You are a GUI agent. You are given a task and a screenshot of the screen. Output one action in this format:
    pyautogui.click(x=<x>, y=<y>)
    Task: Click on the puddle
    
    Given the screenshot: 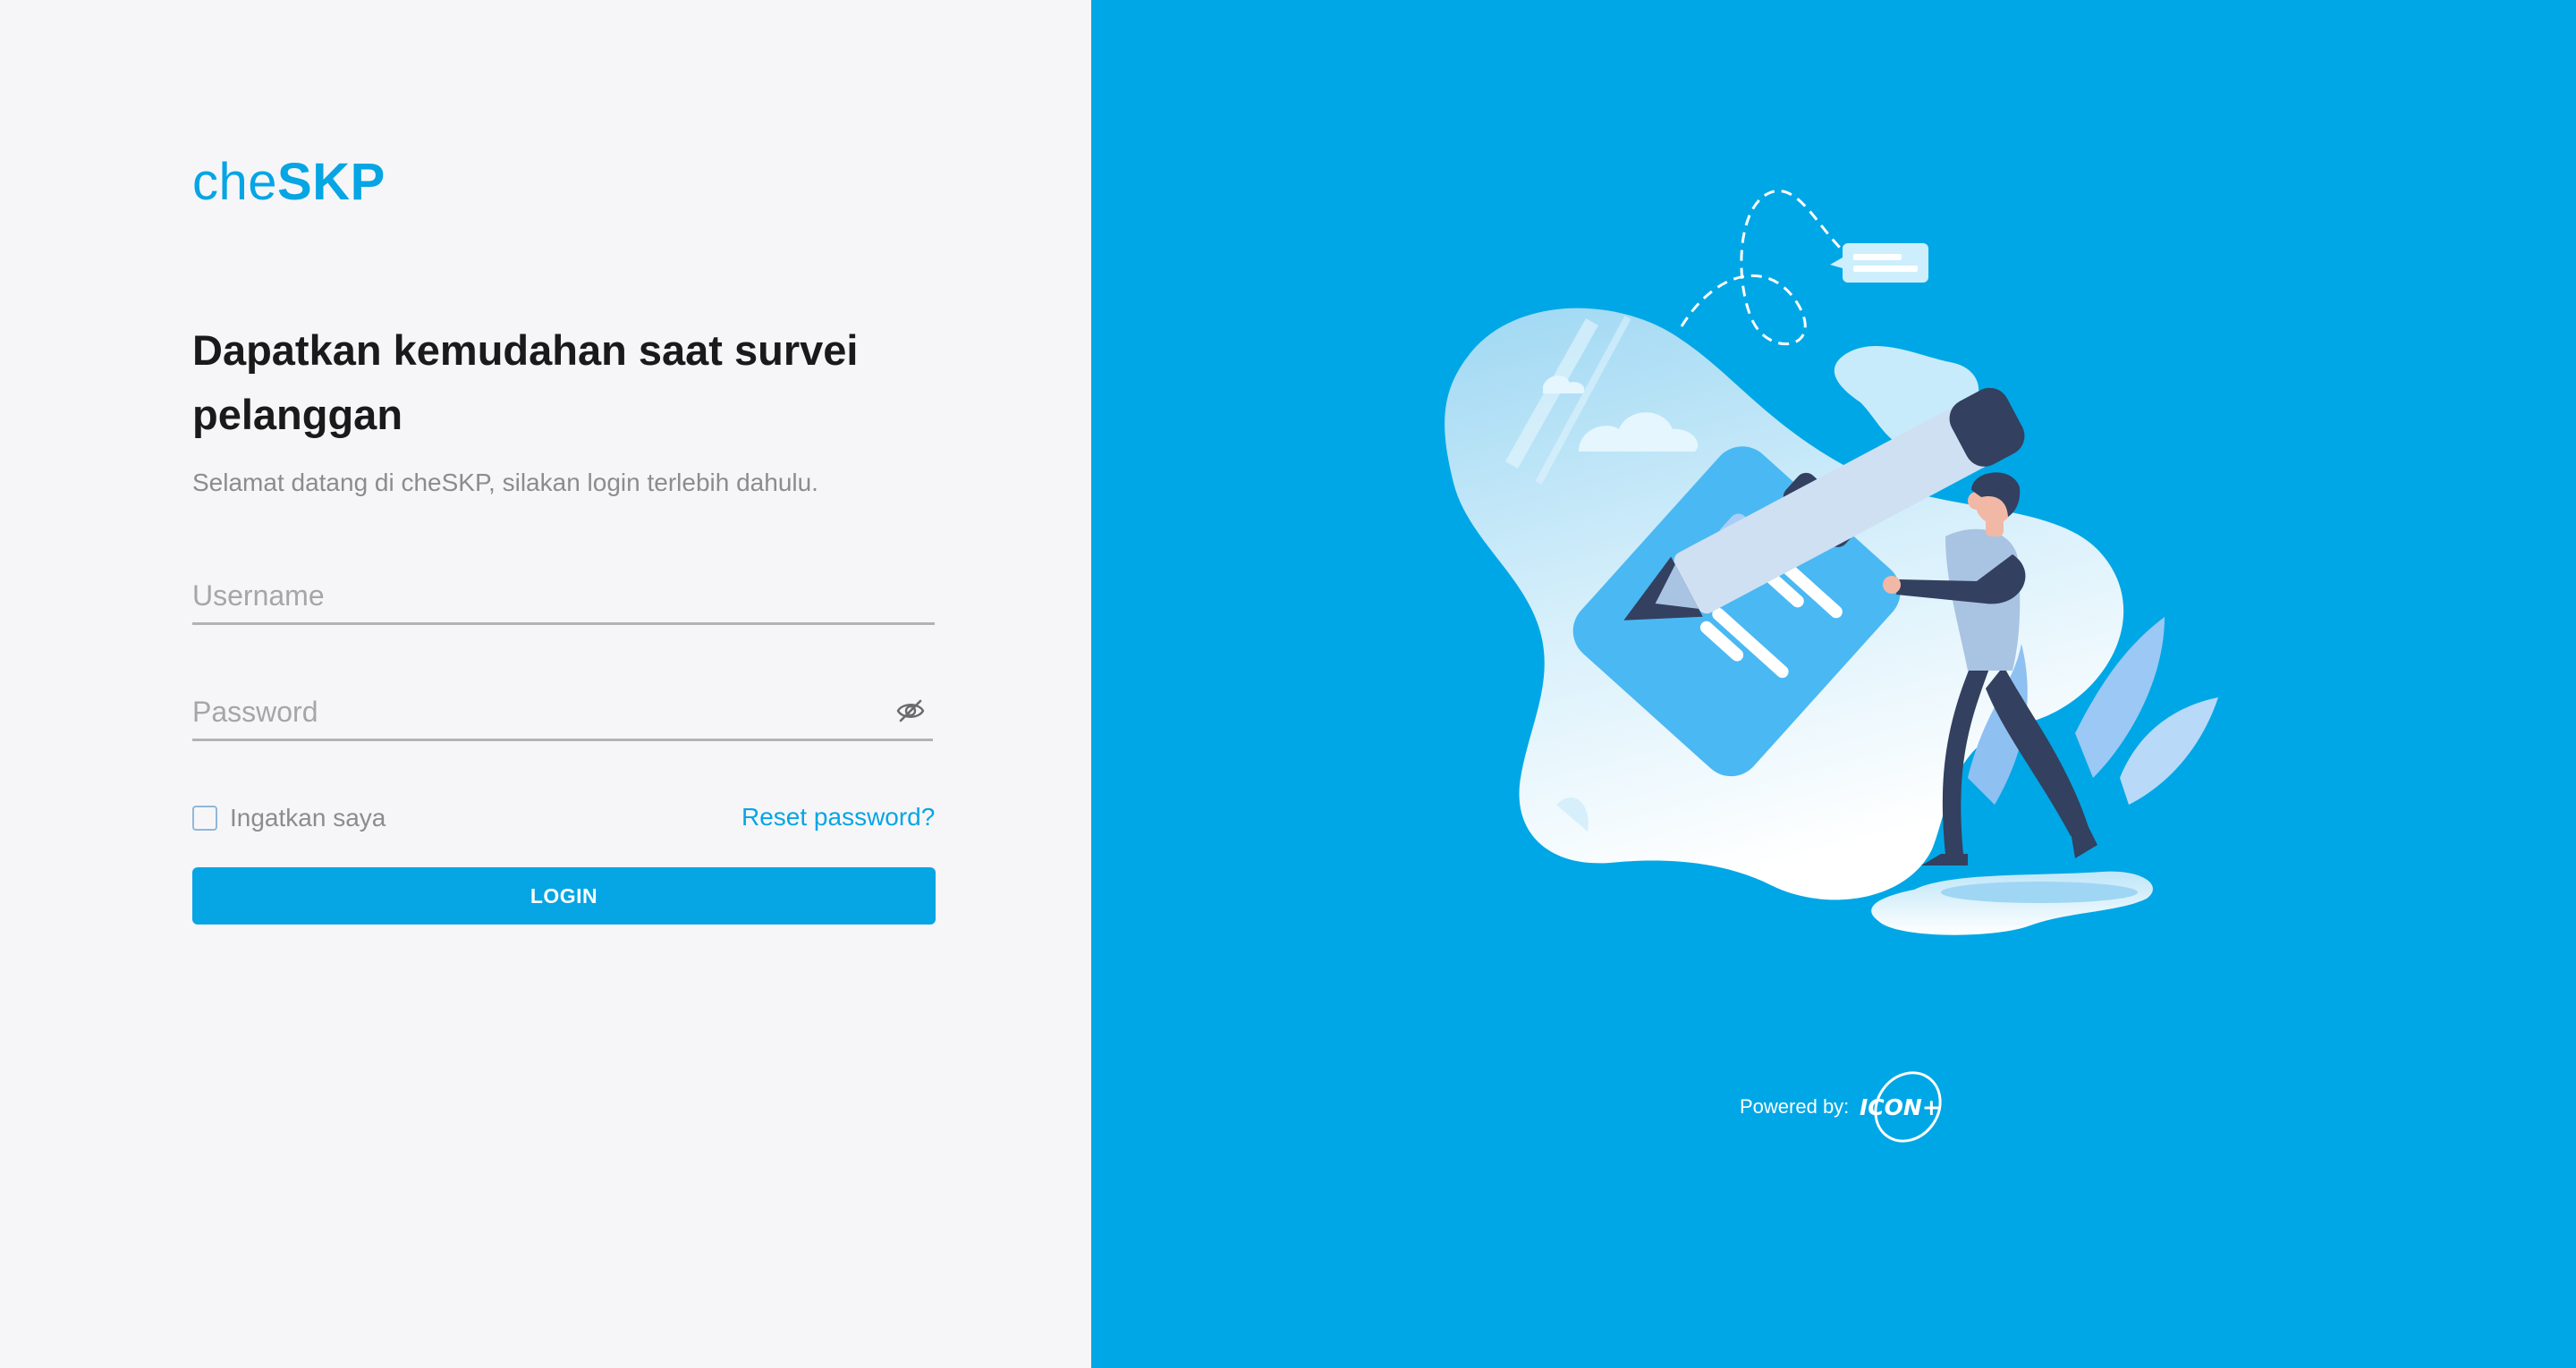 What is the action you would take?
    pyautogui.click(x=2012, y=903)
    